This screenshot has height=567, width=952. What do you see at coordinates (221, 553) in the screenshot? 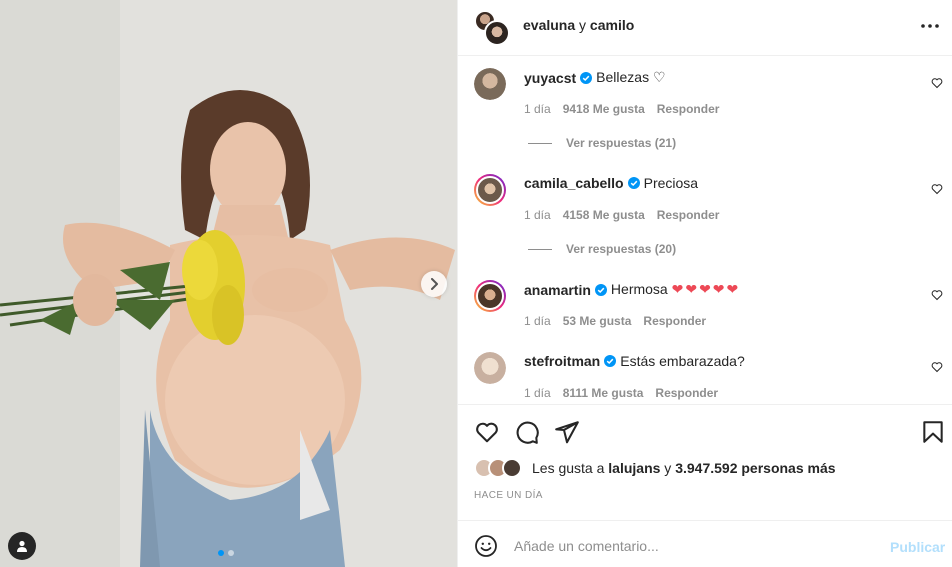
I see `slide-dot-active` at bounding box center [221, 553].